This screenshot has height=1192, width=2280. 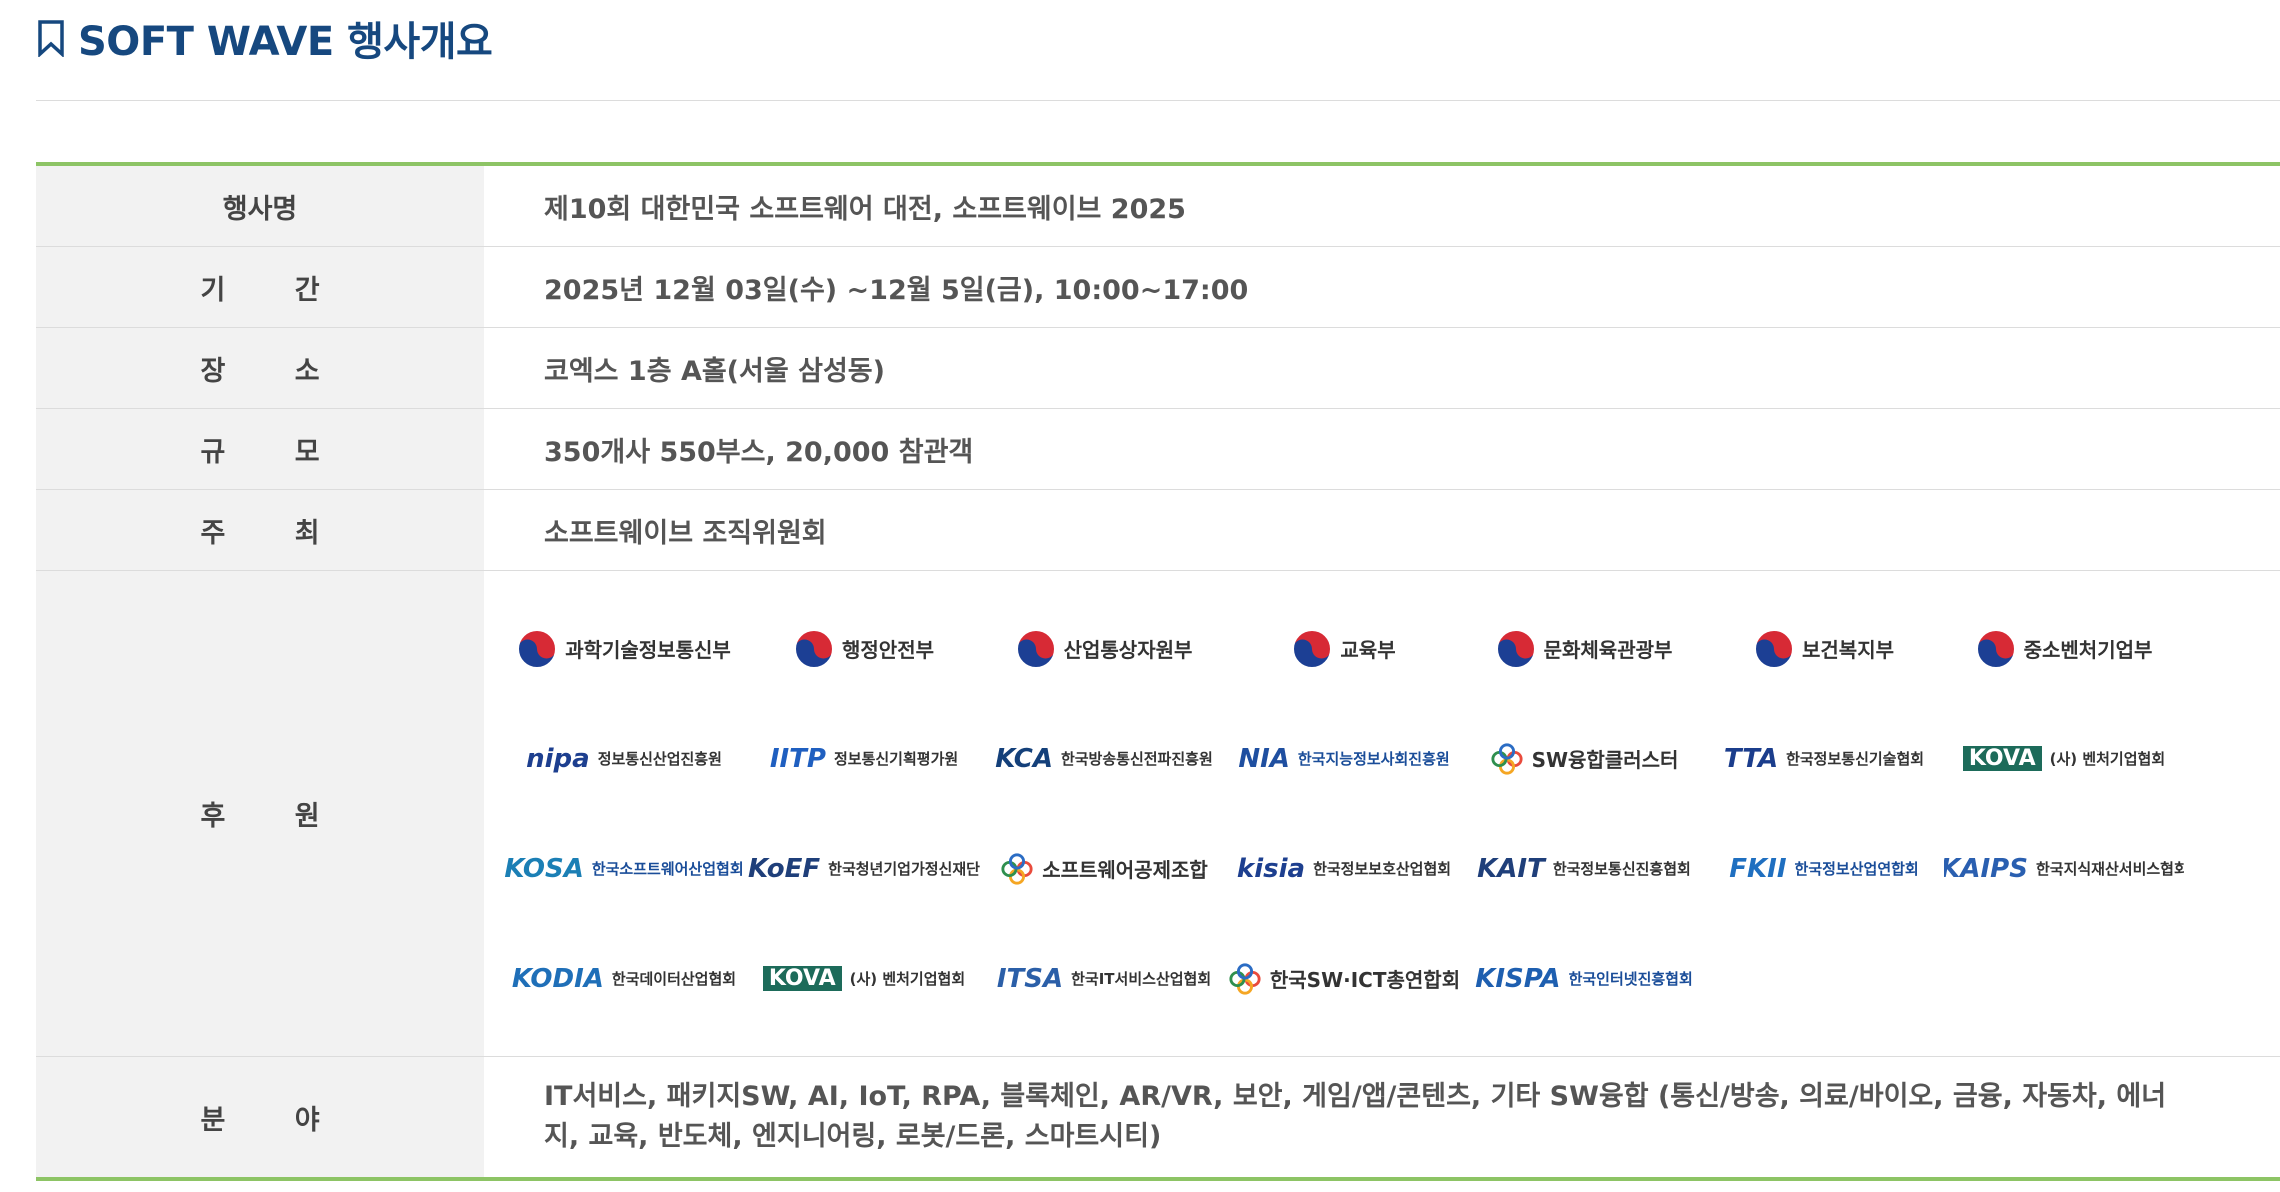 What do you see at coordinates (260, 449) in the screenshot?
I see `row-label: 규 모` at bounding box center [260, 449].